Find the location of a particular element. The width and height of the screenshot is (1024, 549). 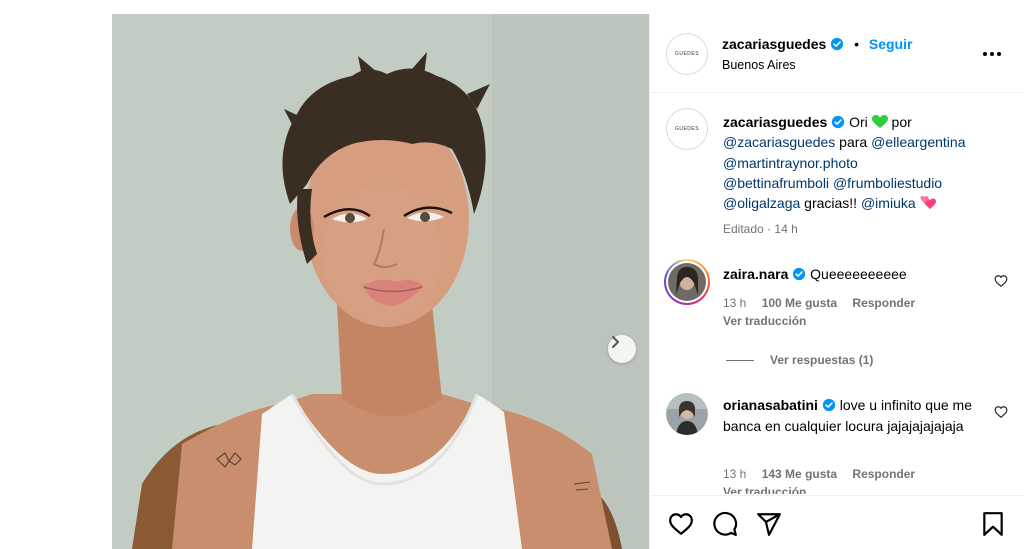

bookmark-icon is located at coordinates (993, 524).